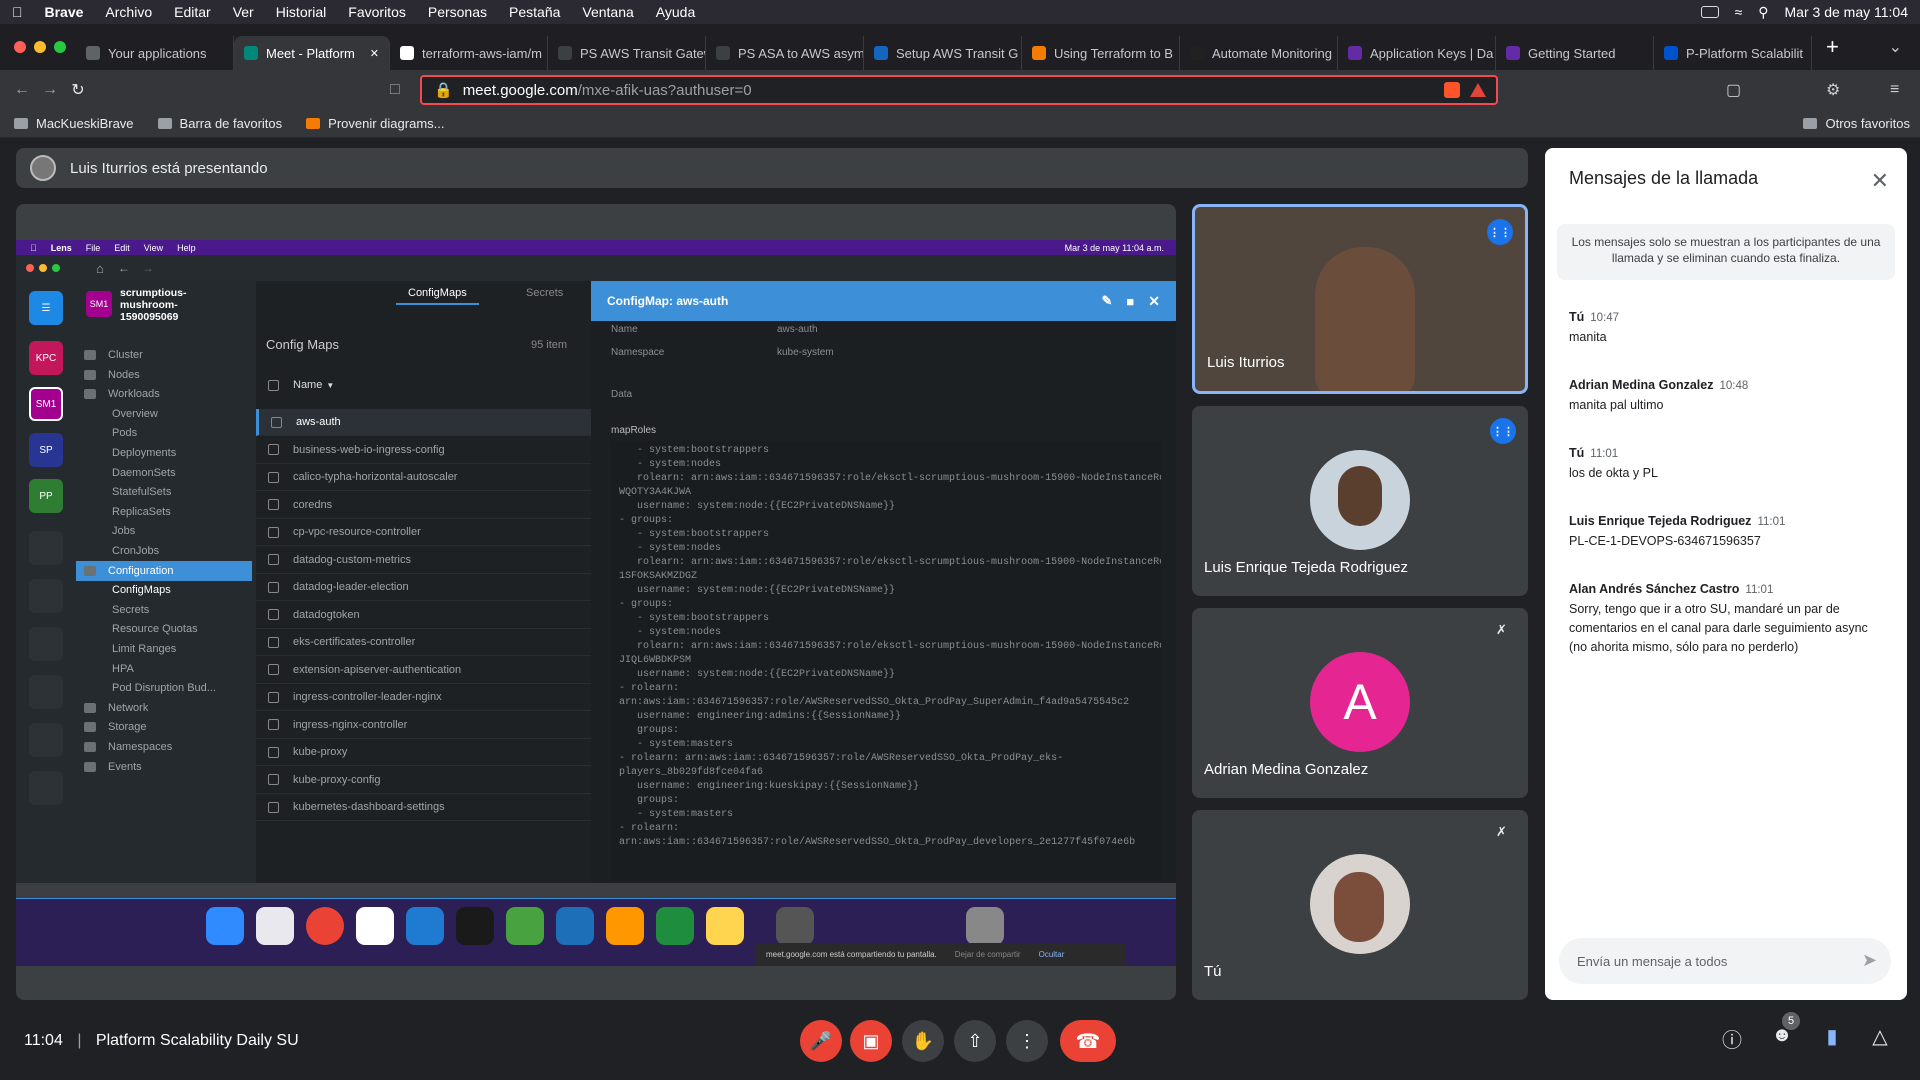  Describe the element at coordinates (395, 90) in the screenshot. I see `bookmark-icon: □` at that location.